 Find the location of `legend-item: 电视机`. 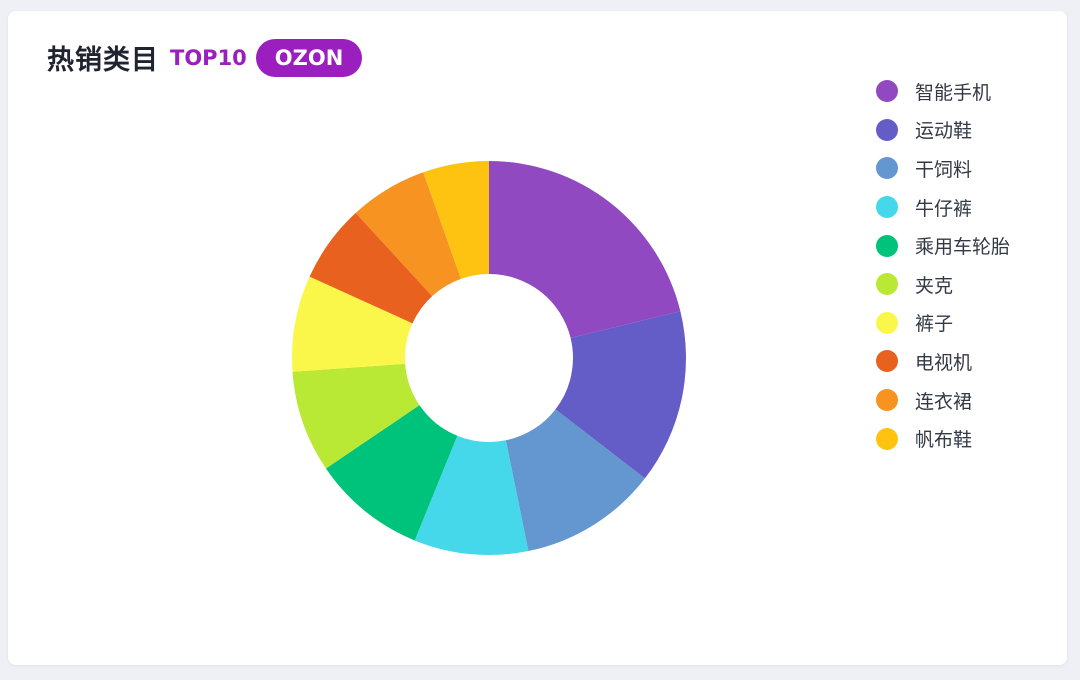

legend-item: 电视机 is located at coordinates (943, 361).